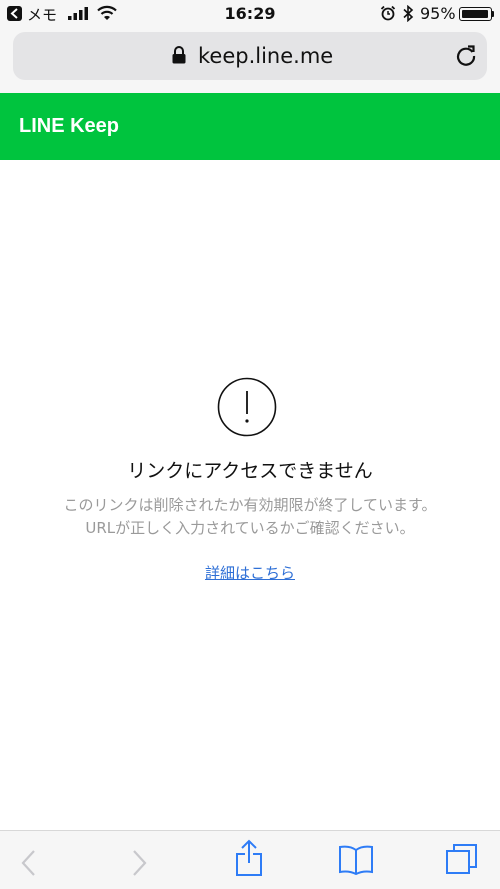 Image resolution: width=500 pixels, height=889 pixels. Describe the element at coordinates (140, 863) in the screenshot. I see `forward-icon` at that location.